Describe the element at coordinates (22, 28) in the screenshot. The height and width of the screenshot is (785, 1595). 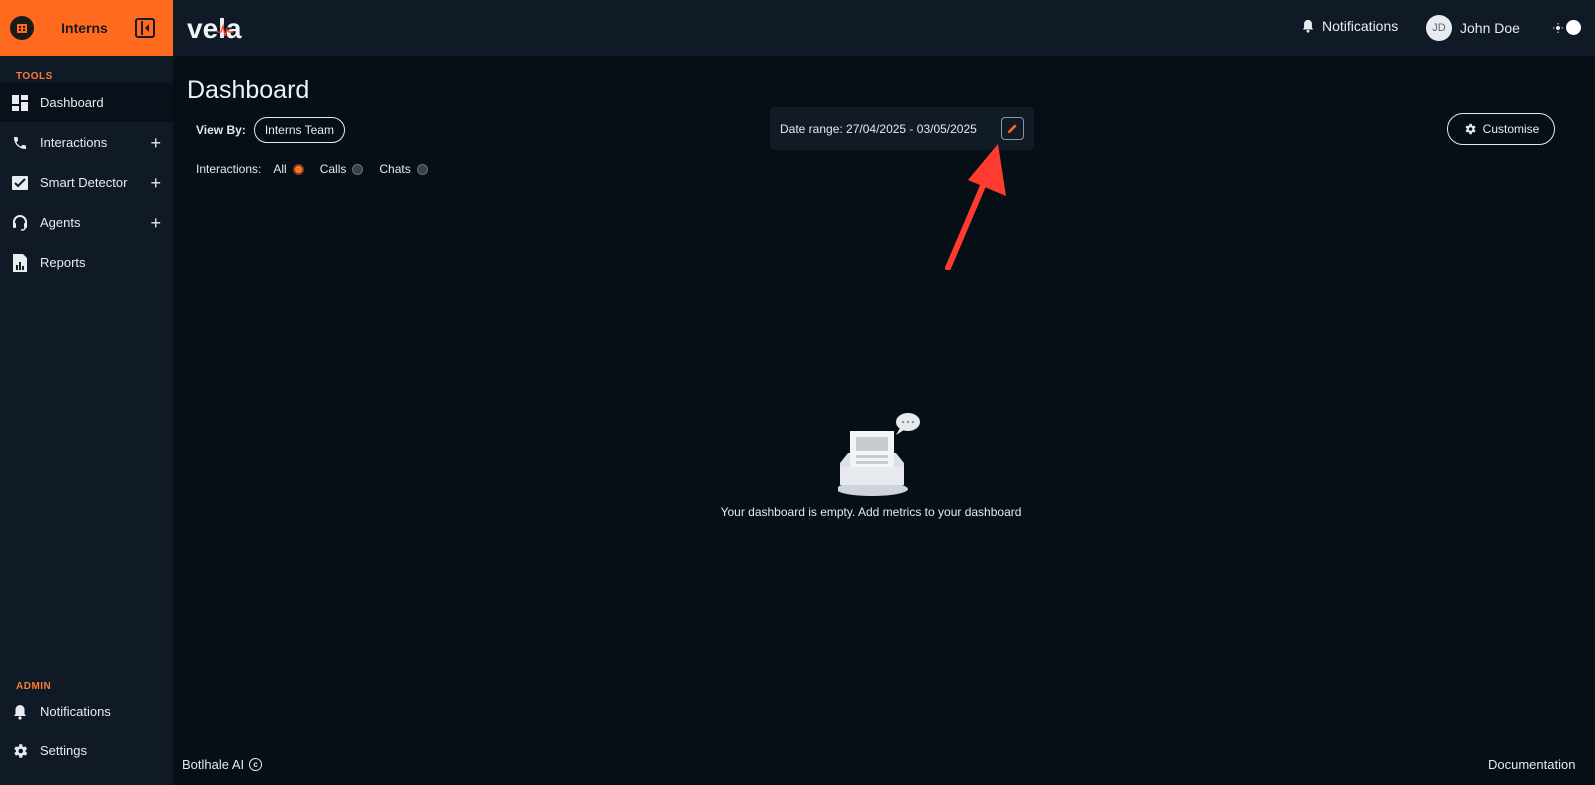
I see `org-logo-icon` at that location.